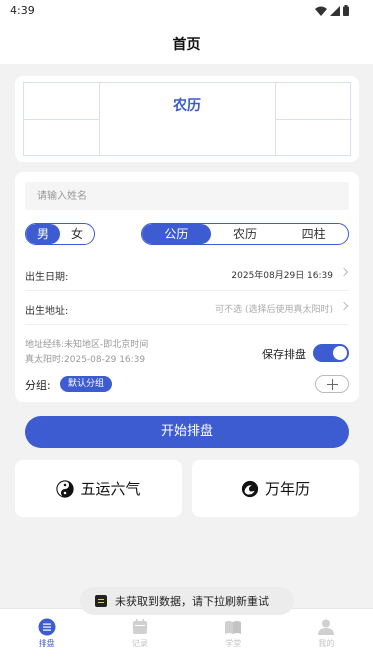 The height and width of the screenshot is (660, 373). I want to click on birth-date-label: 出生日期:, so click(47, 277).